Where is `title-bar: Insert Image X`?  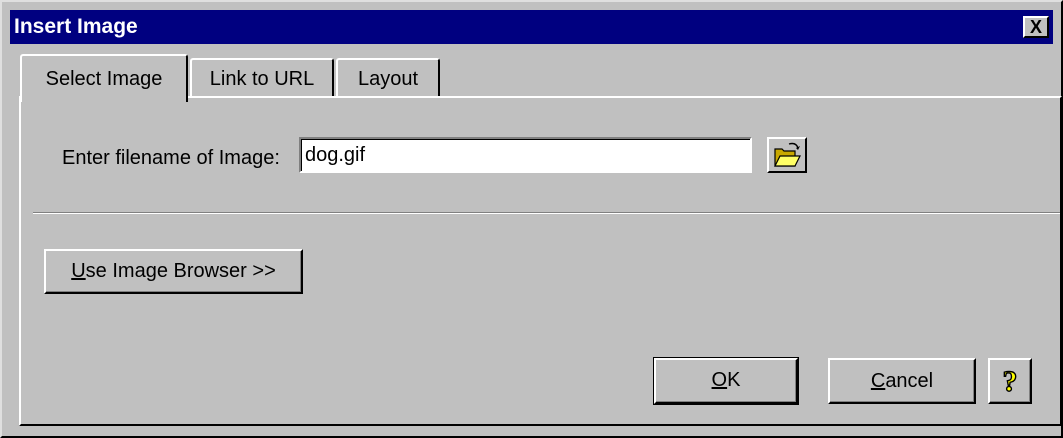
title-bar: Insert Image X is located at coordinates (531, 27).